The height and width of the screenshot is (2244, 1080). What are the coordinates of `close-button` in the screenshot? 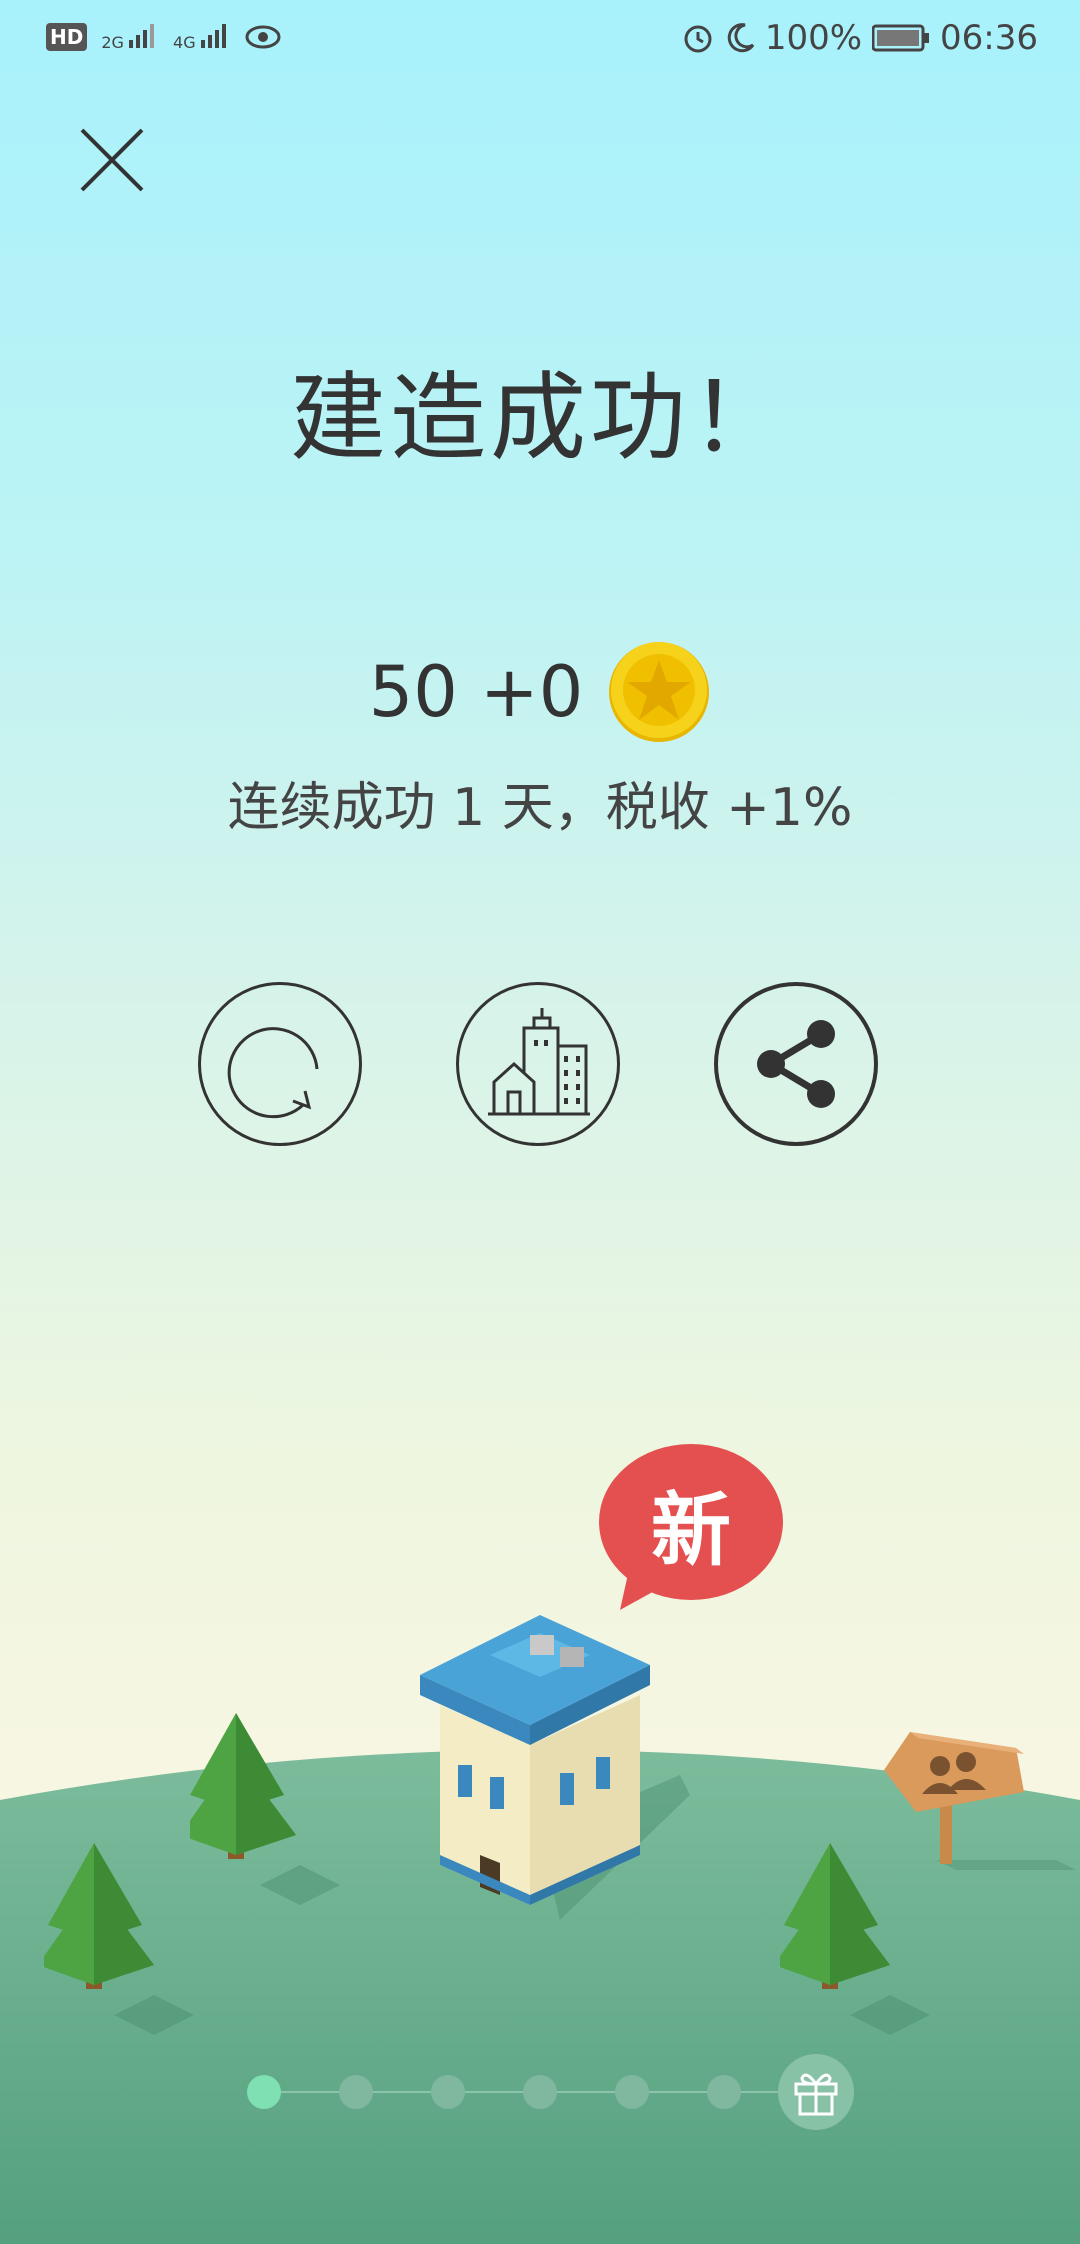 It's located at (112, 160).